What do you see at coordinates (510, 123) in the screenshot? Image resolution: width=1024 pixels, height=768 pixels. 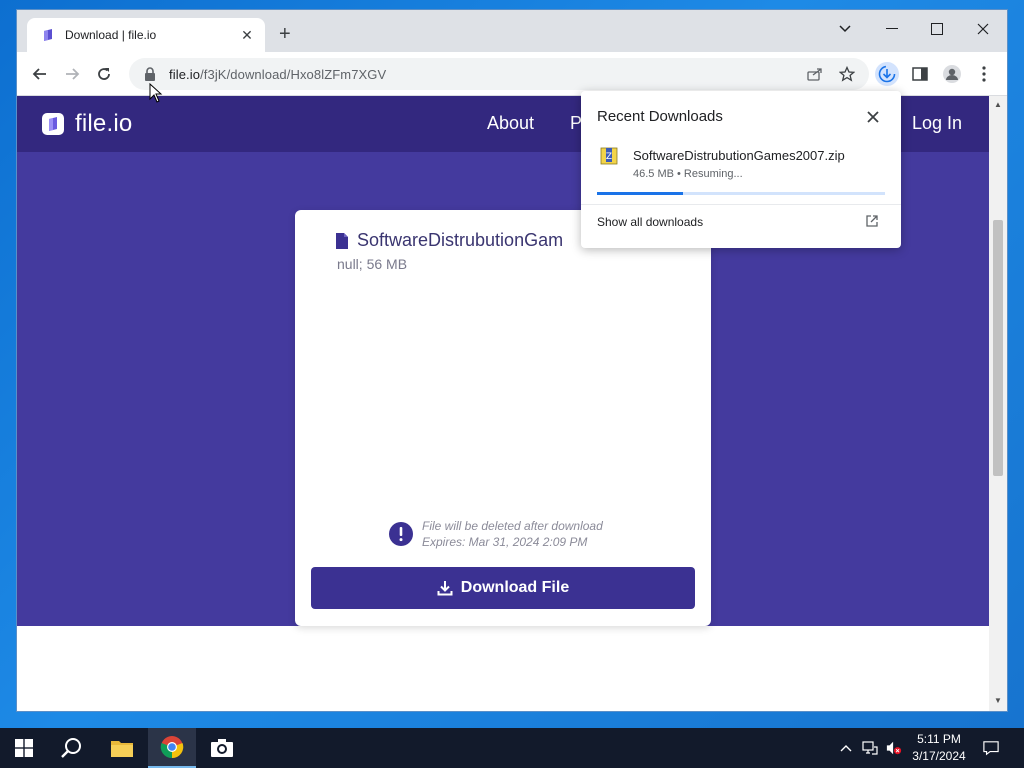 I see `nav-about-link: About` at bounding box center [510, 123].